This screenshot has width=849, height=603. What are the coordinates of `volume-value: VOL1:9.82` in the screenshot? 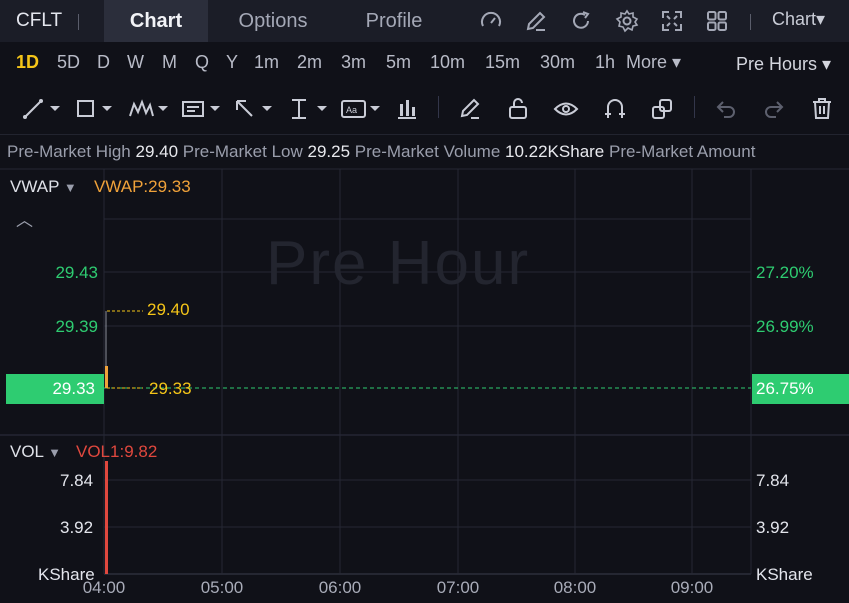 It's located at (117, 451).